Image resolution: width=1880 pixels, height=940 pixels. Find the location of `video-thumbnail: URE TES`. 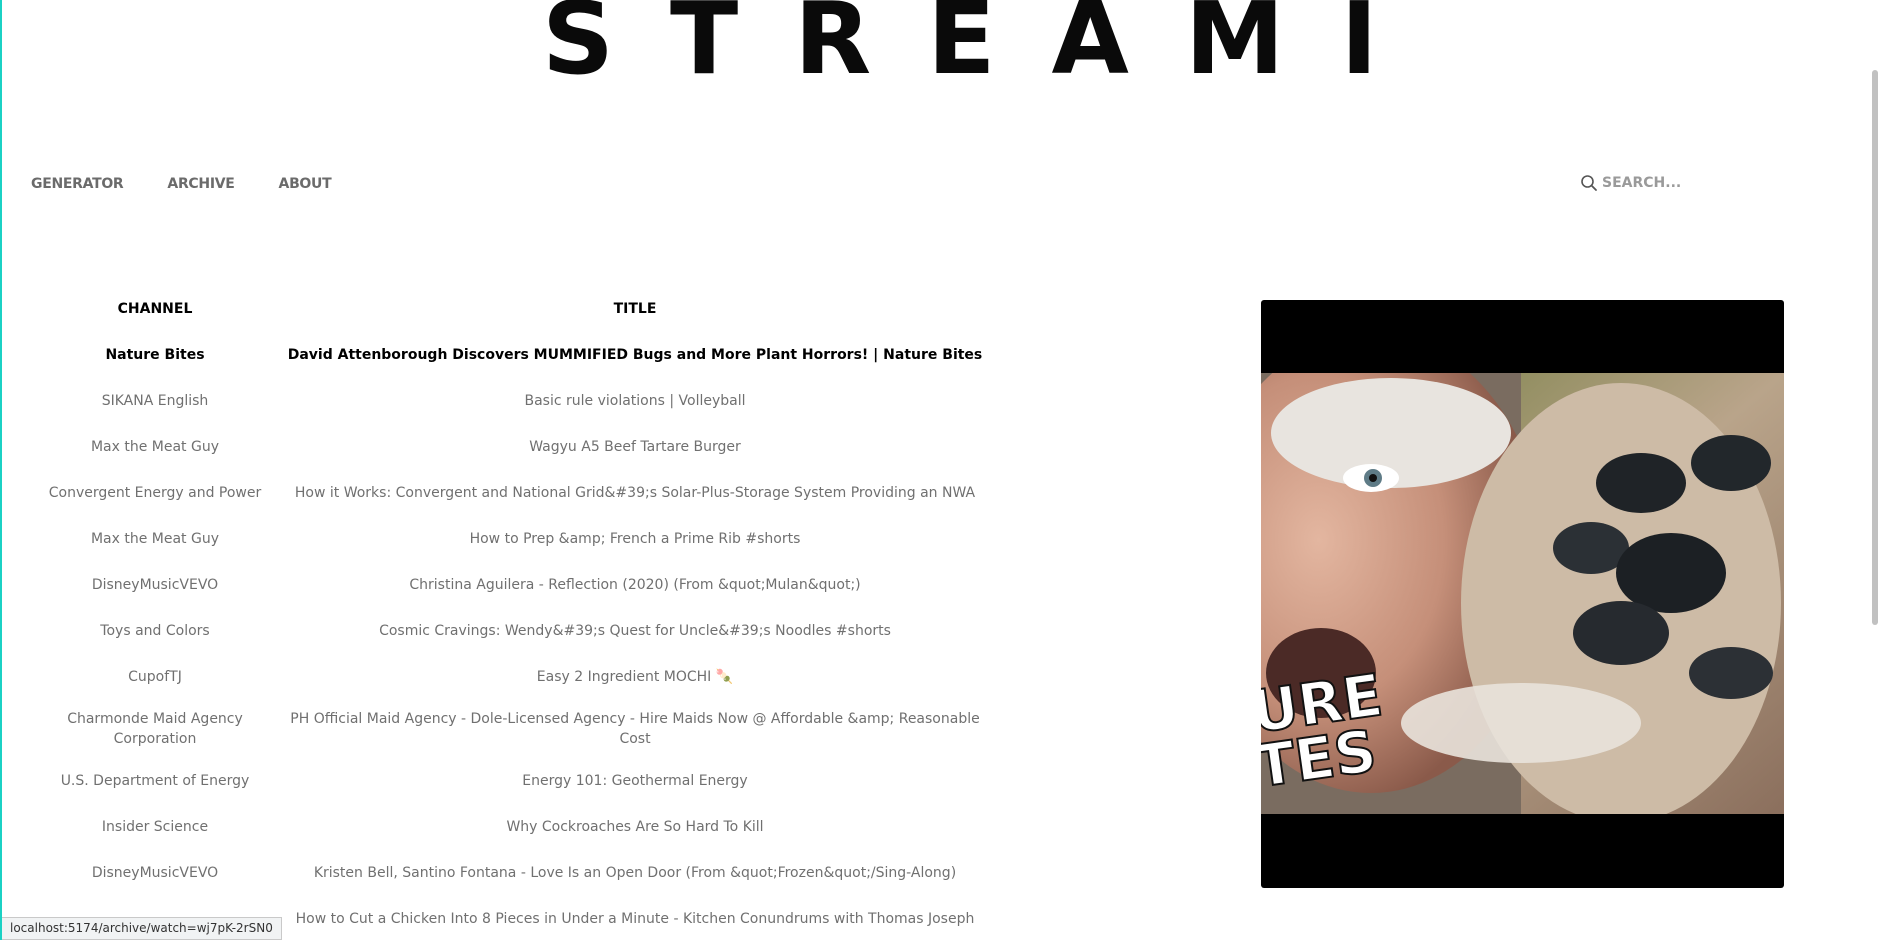

video-thumbnail: URE TES is located at coordinates (1522, 593).